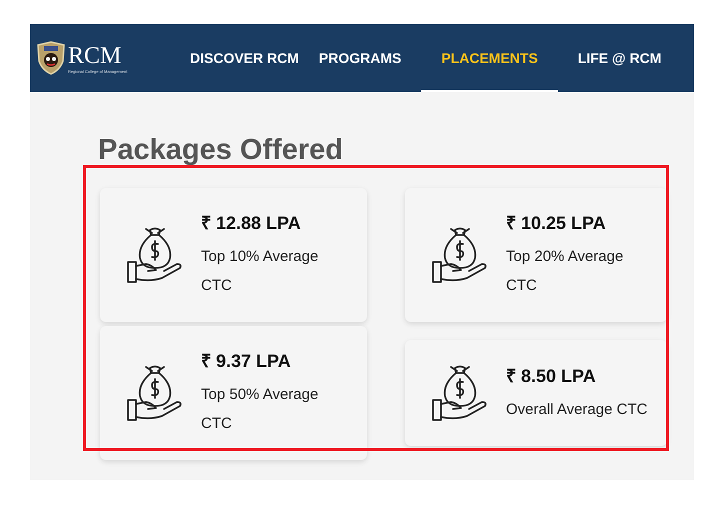 The width and height of the screenshot is (720, 507). I want to click on package-value: ₹ 8.50 LPA, so click(551, 376).